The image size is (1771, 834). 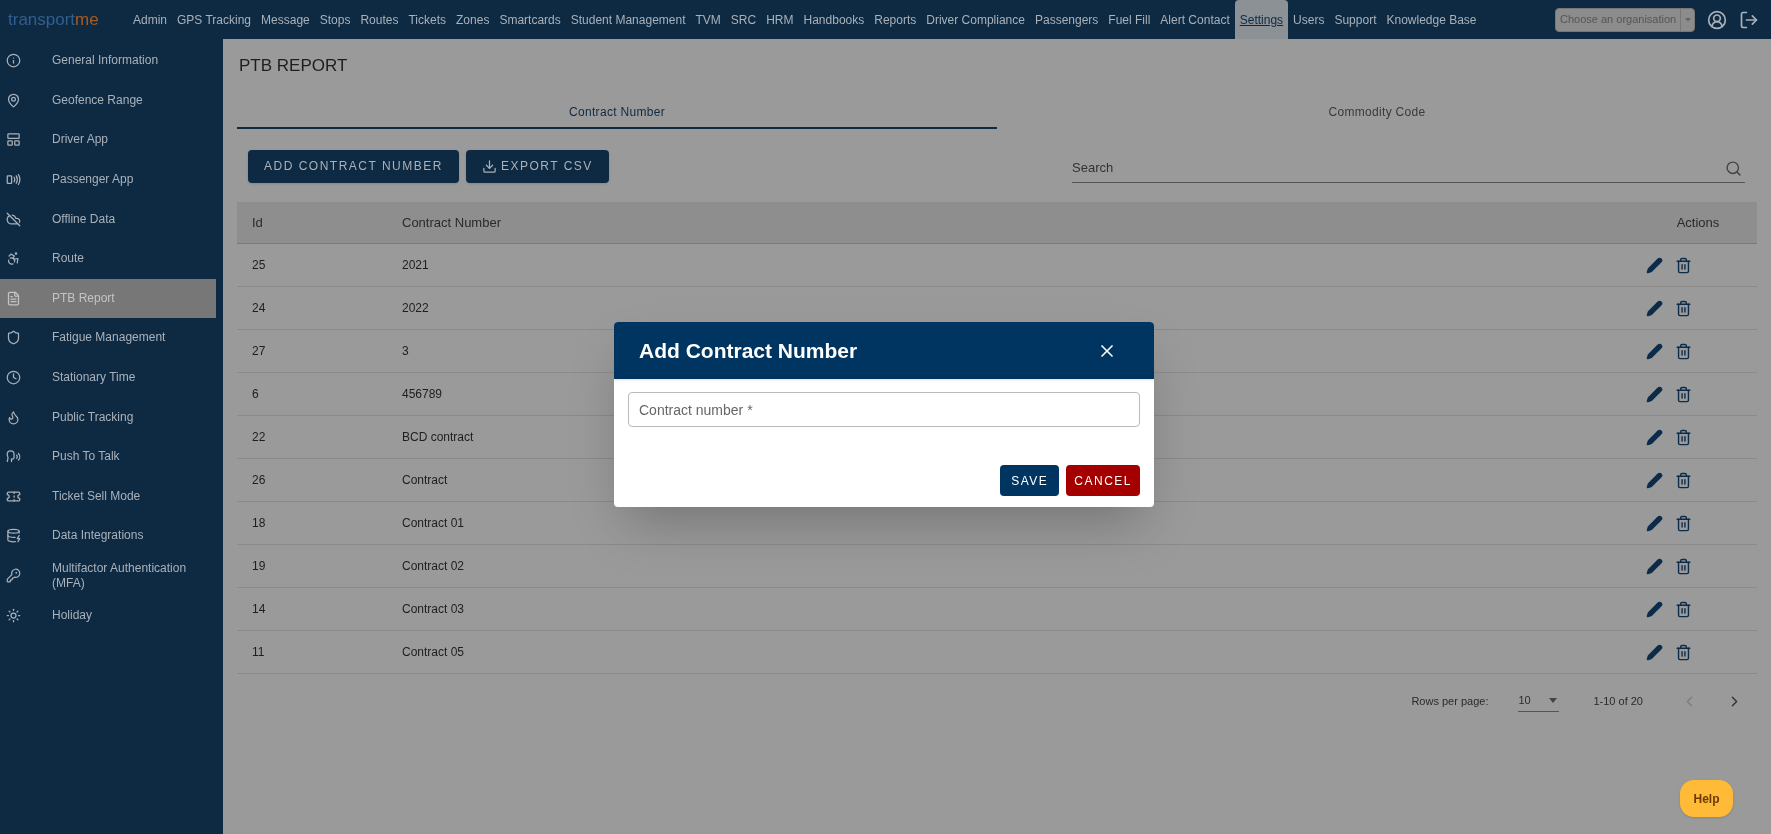 What do you see at coordinates (1706, 798) in the screenshot?
I see `help-button: Help` at bounding box center [1706, 798].